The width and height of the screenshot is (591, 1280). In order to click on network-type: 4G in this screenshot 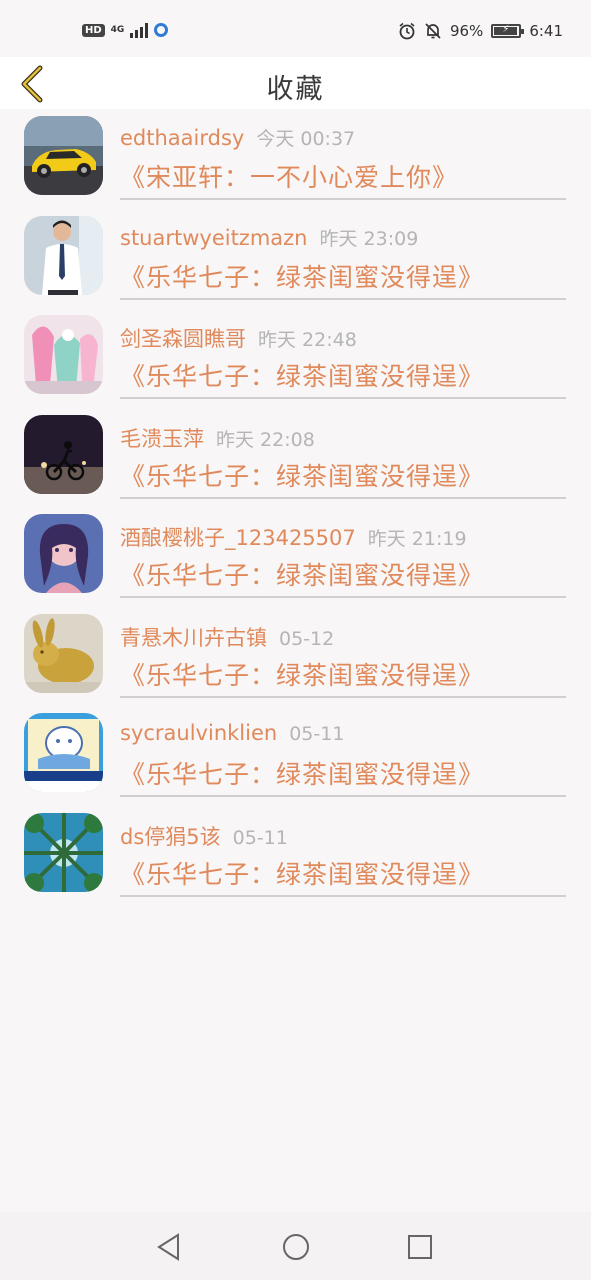, I will do `click(117, 29)`.